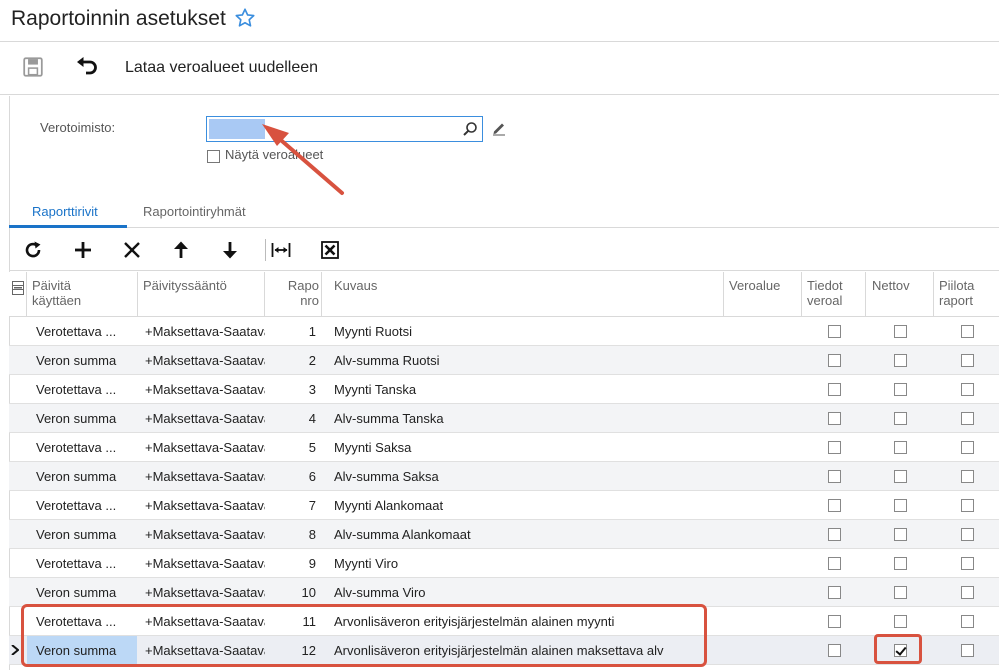 This screenshot has height=670, width=999. Describe the element at coordinates (245, 18) in the screenshot. I see `favorite-star-icon` at that location.